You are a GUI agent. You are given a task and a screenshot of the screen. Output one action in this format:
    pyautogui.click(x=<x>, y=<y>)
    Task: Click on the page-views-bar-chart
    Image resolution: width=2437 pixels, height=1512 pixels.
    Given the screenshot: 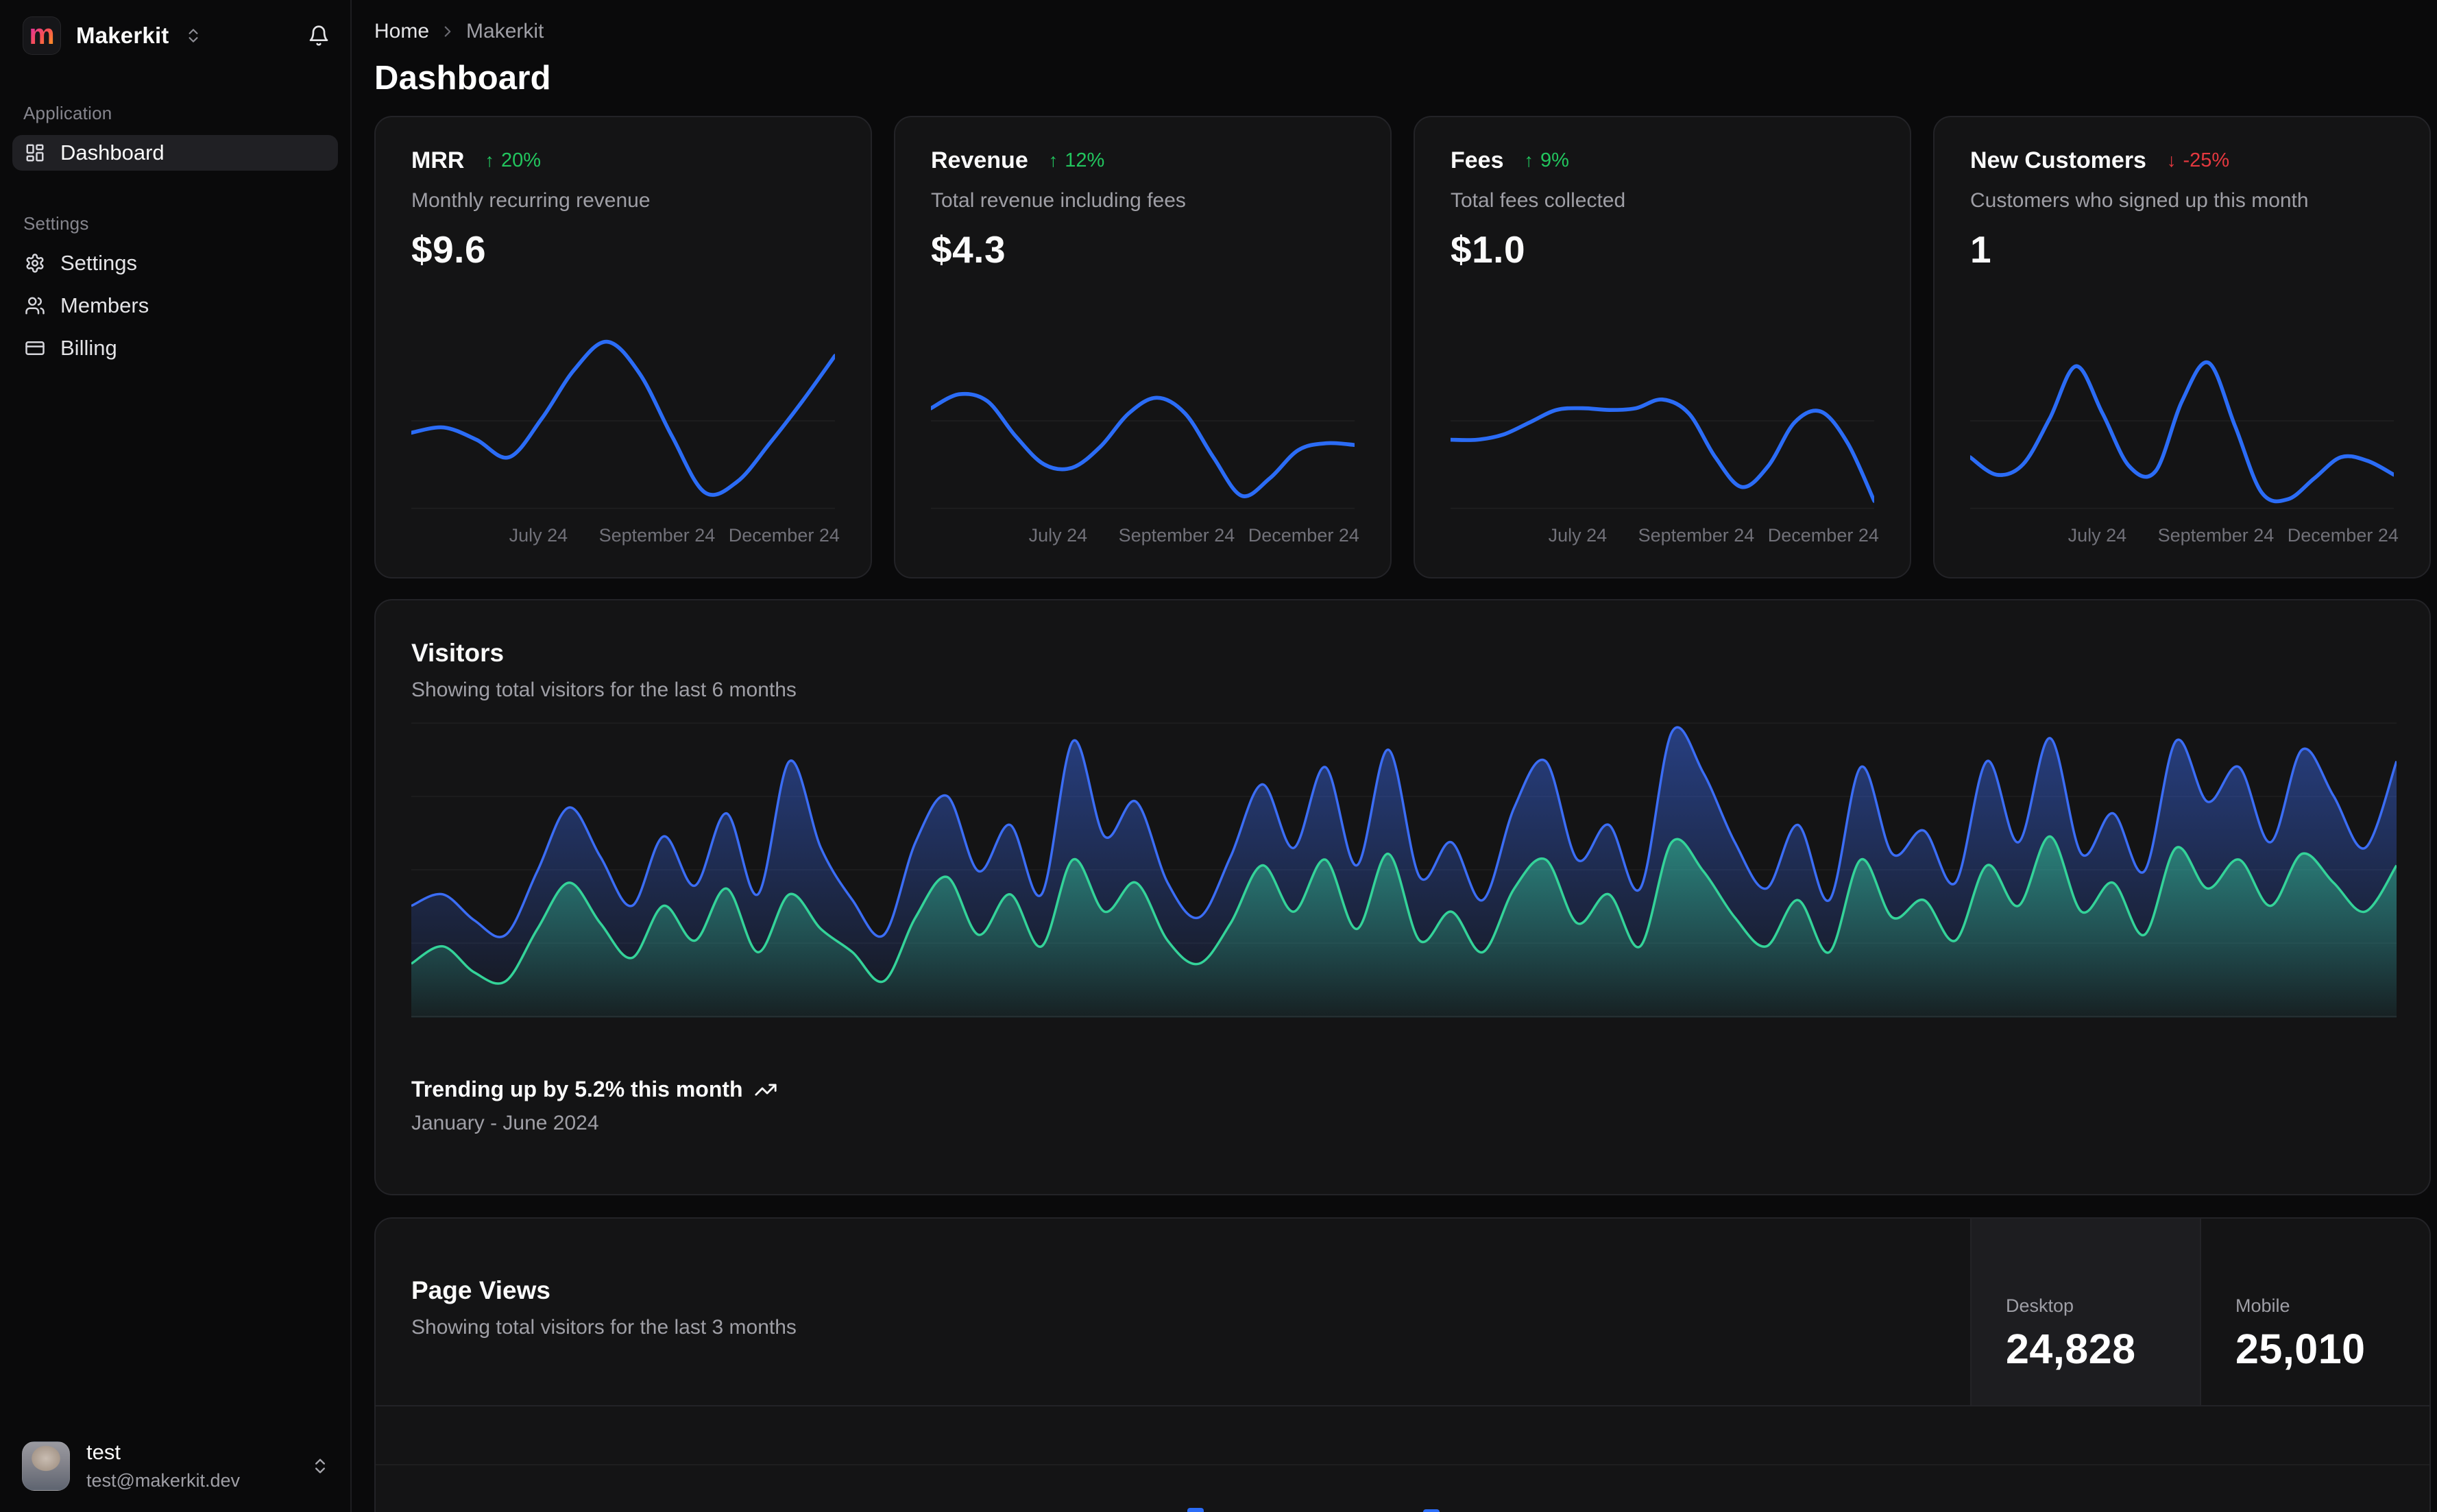 What is the action you would take?
    pyautogui.click(x=1402, y=1459)
    